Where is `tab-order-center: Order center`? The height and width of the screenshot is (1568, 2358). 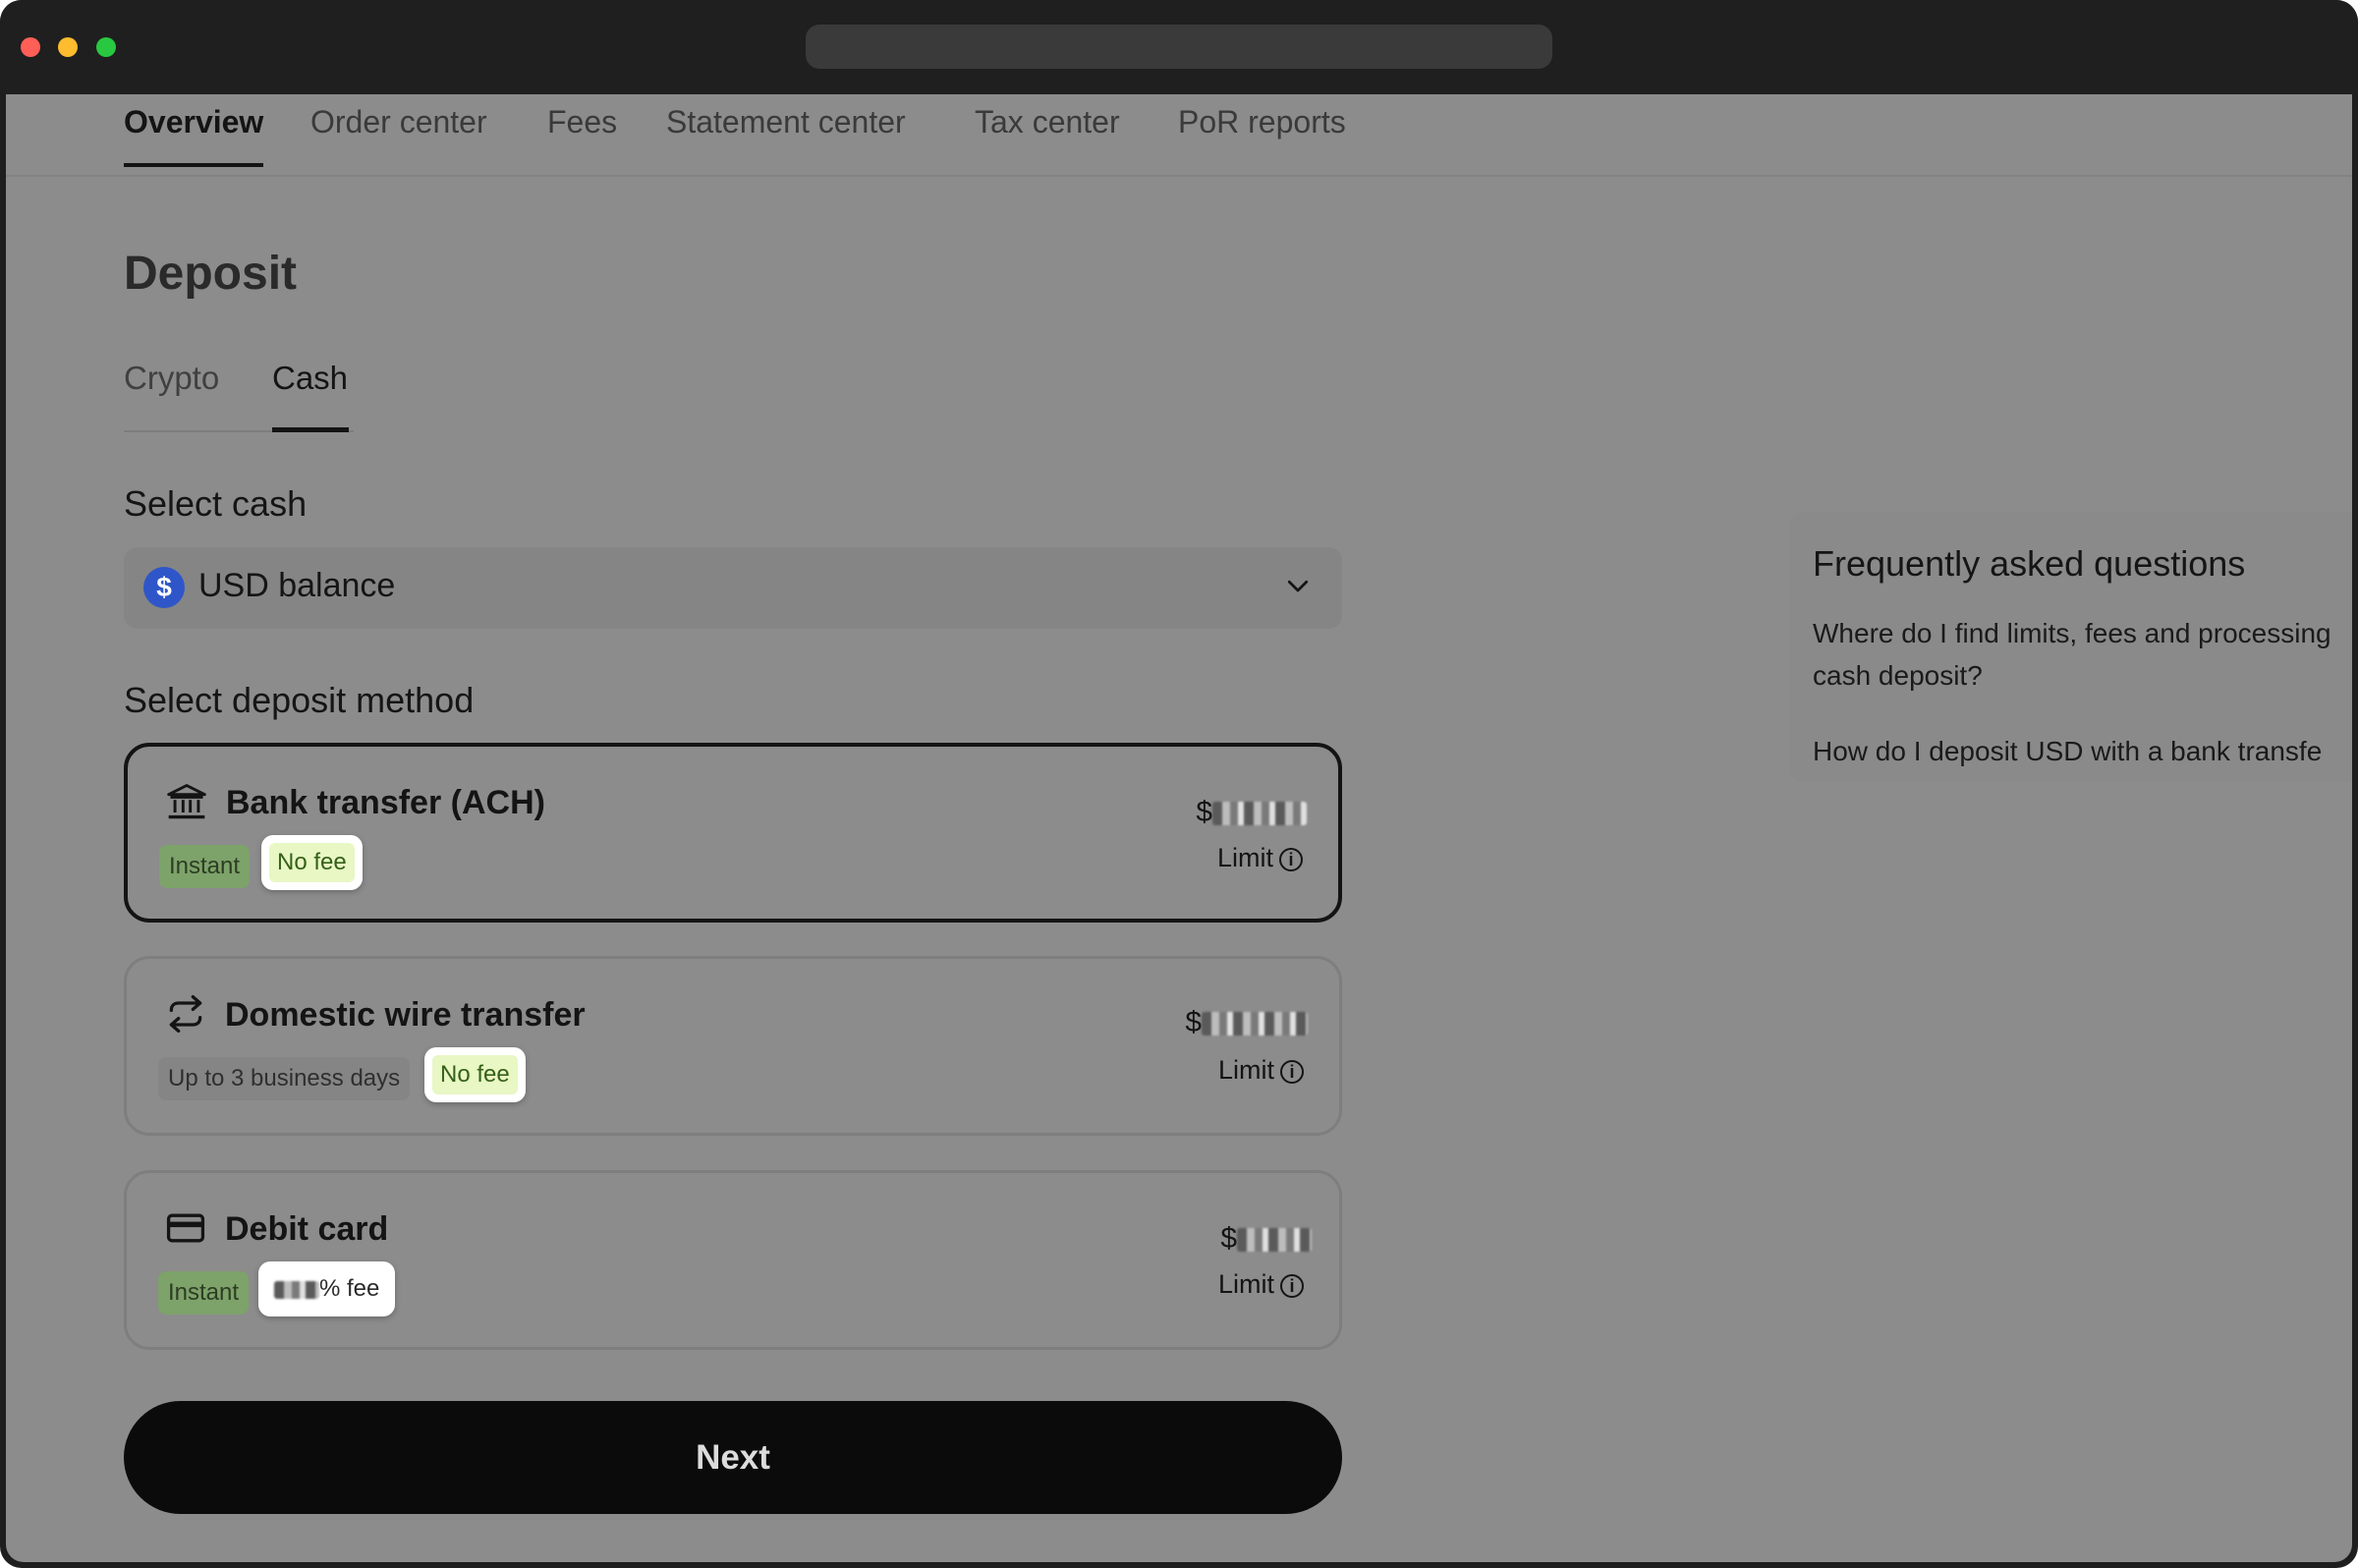
tab-order-center: Order center is located at coordinates (398, 121).